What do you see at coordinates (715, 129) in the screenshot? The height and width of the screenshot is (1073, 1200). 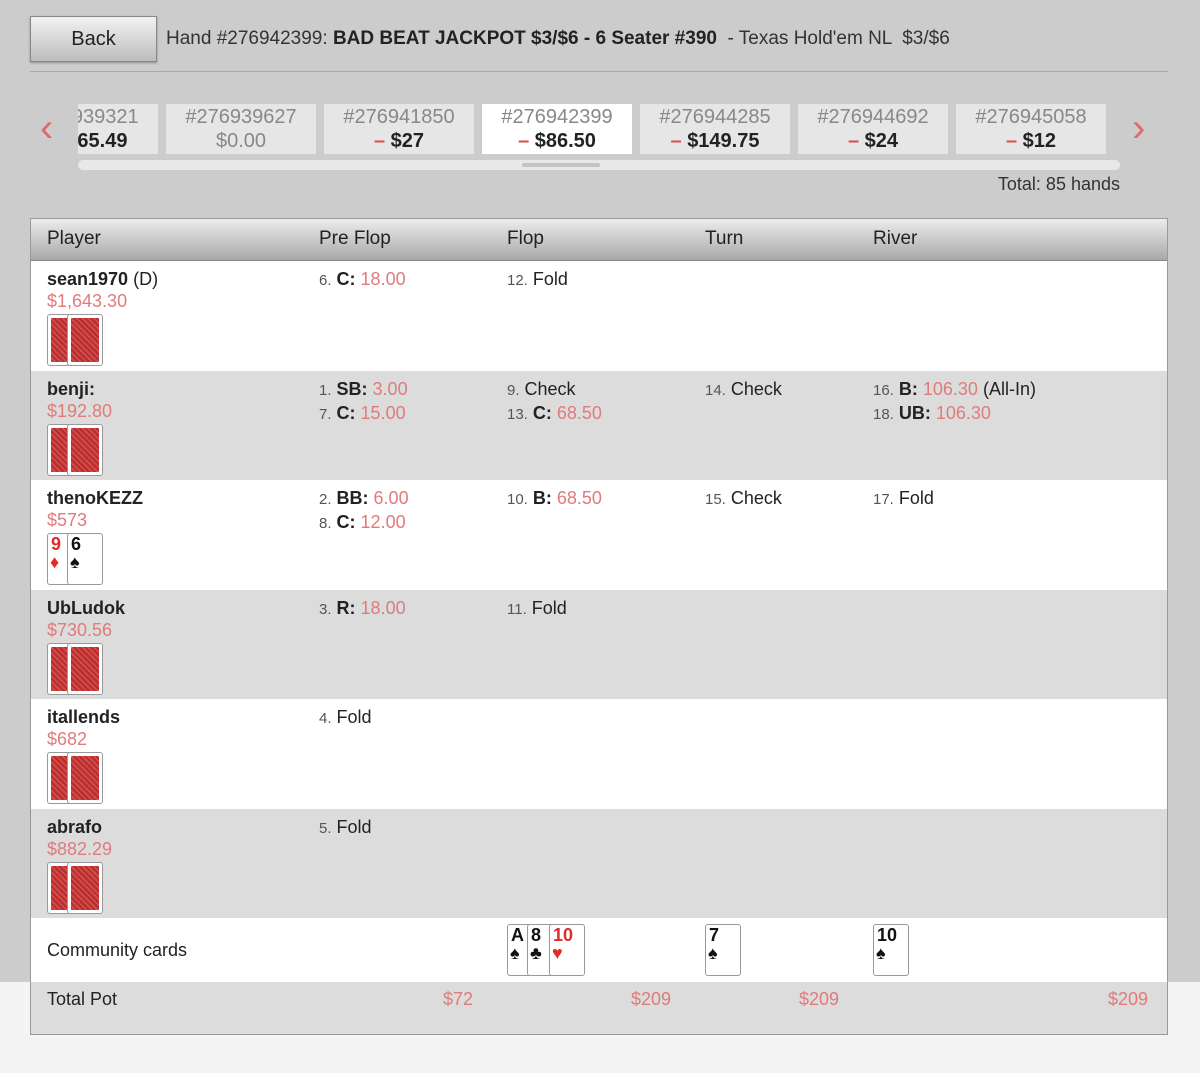 I see `hand-tab: #276944285– $149.75` at bounding box center [715, 129].